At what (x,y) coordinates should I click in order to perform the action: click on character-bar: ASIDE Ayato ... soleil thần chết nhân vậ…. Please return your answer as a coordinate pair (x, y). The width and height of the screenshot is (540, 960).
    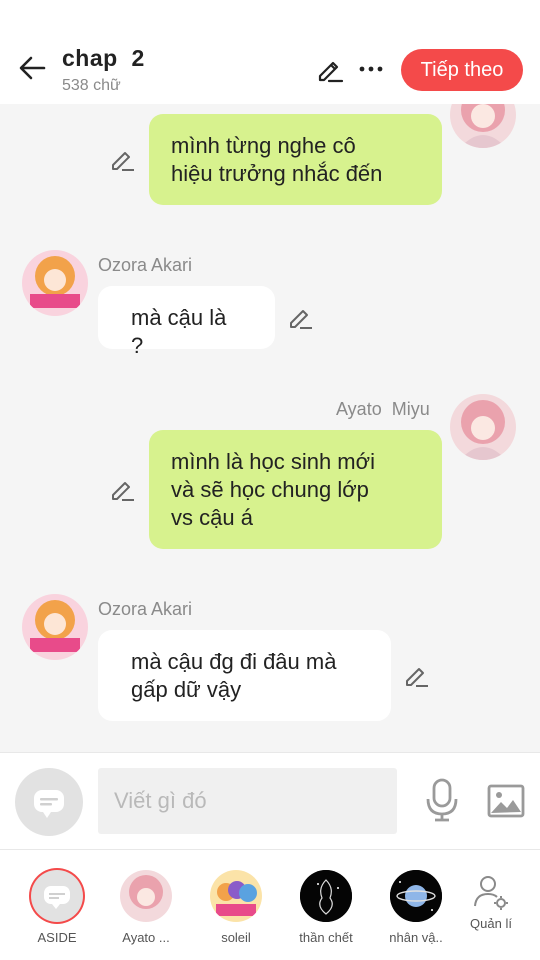
    Looking at the image, I should click on (270, 905).